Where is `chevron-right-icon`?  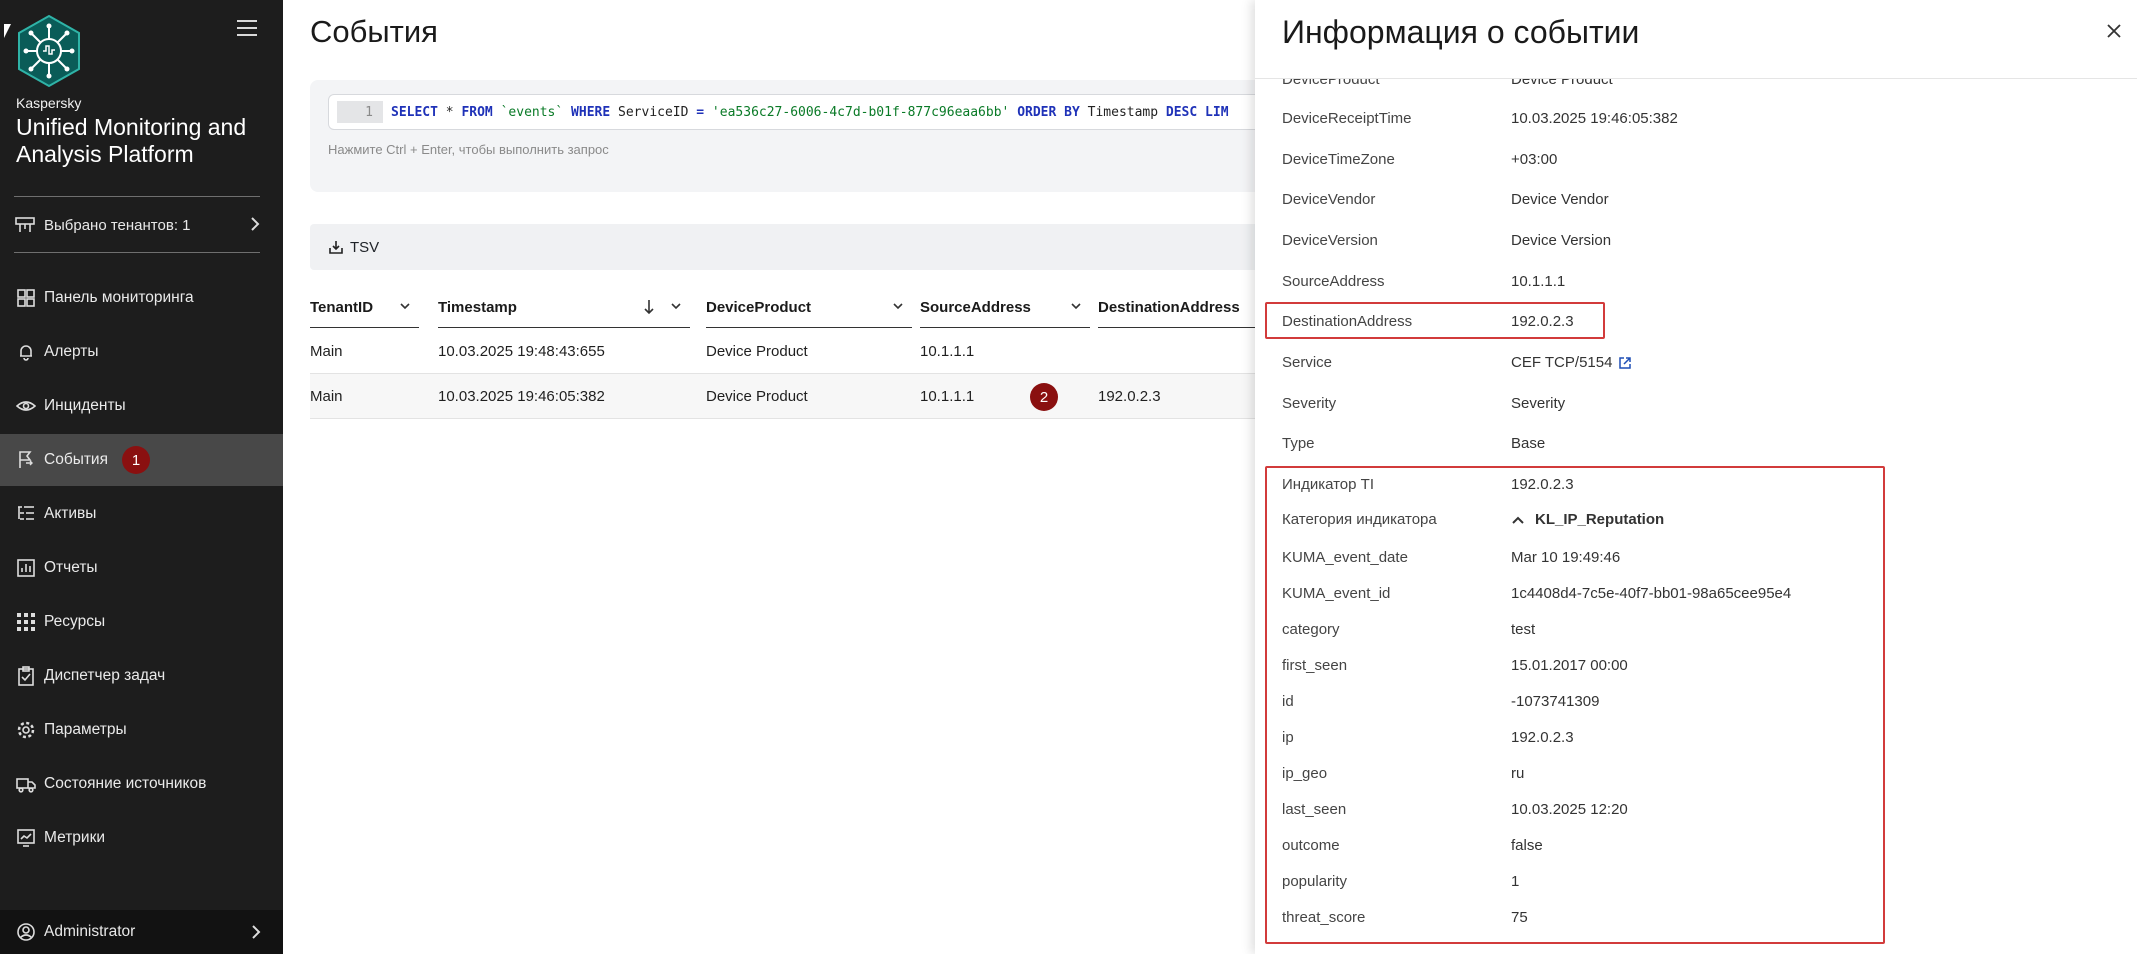
chevron-right-icon is located at coordinates (256, 932).